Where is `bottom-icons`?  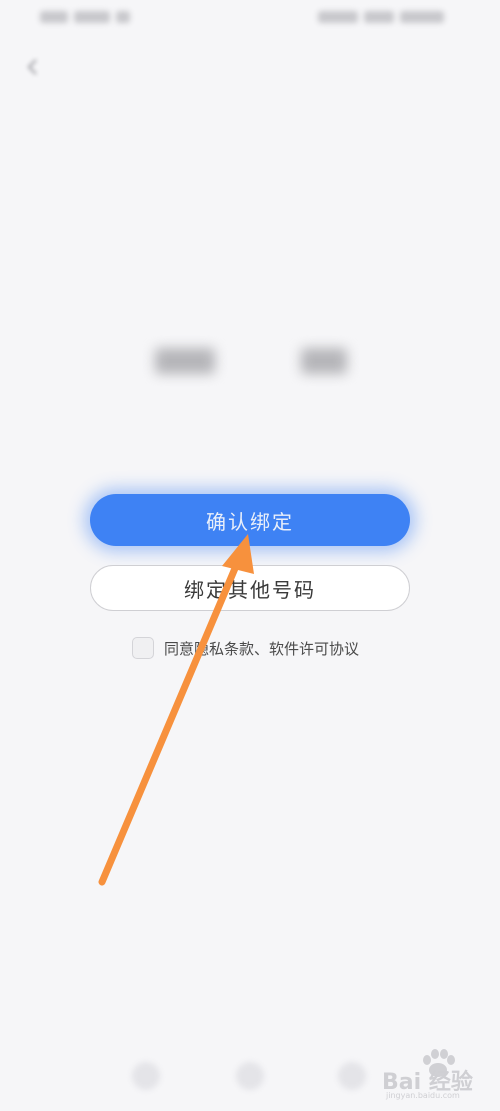
bottom-icons is located at coordinates (250, 1080).